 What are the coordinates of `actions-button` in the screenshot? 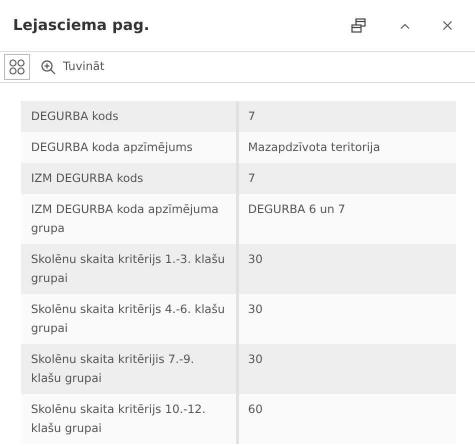 It's located at (17, 67).